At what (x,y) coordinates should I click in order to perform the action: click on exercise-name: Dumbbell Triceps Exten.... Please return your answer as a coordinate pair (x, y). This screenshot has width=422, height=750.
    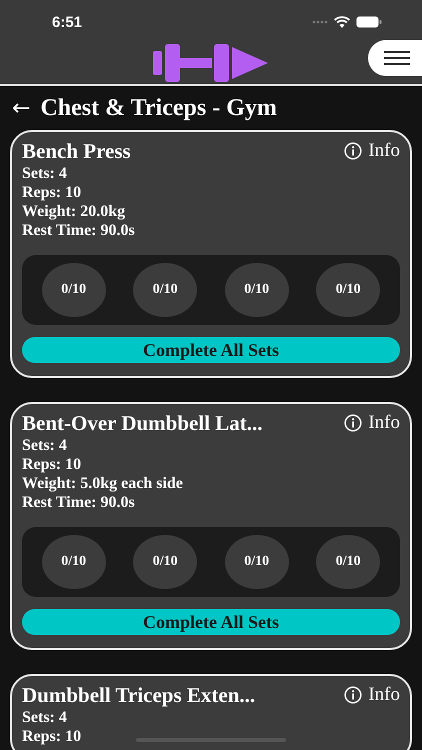
    Looking at the image, I should click on (139, 695).